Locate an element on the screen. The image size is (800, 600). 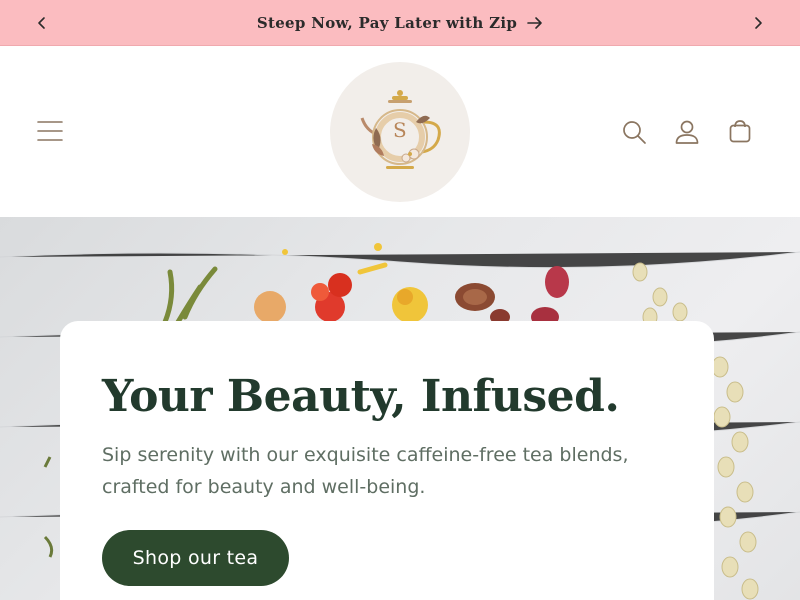
brand-logo: S is located at coordinates (400, 132).